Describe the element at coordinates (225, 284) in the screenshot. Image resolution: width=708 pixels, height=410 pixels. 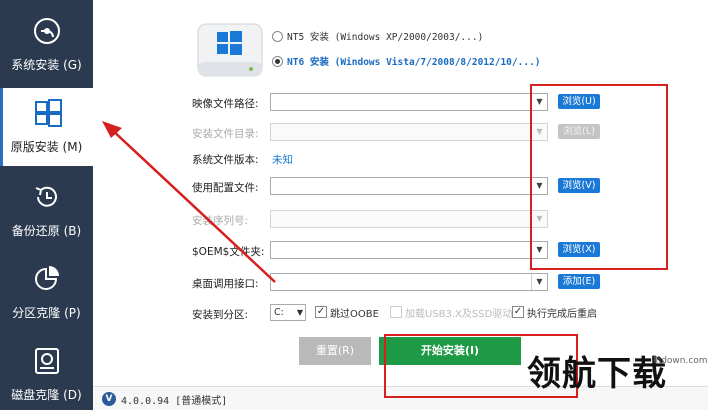
I see `desktop-interface-label: 桌面调用接口:` at that location.